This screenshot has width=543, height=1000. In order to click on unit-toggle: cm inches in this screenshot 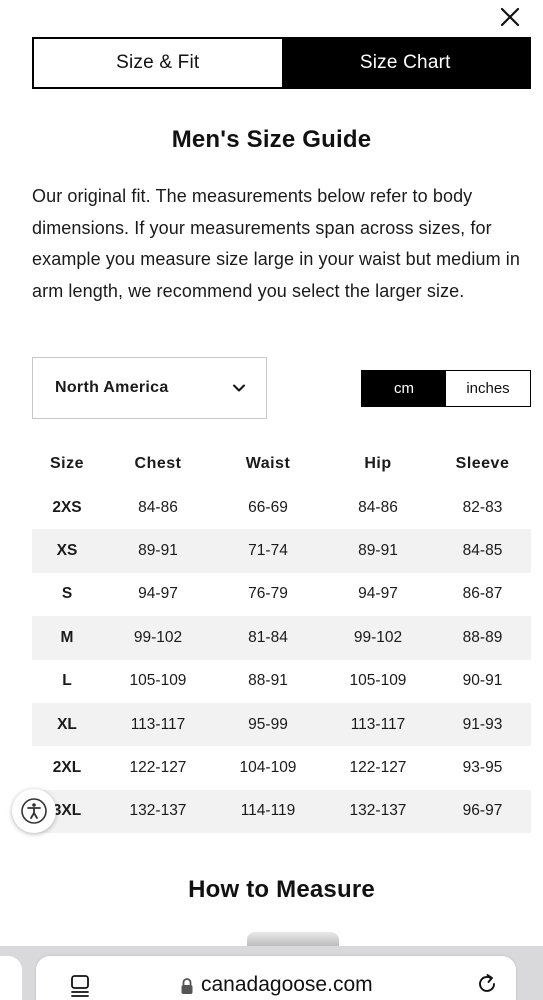, I will do `click(446, 388)`.